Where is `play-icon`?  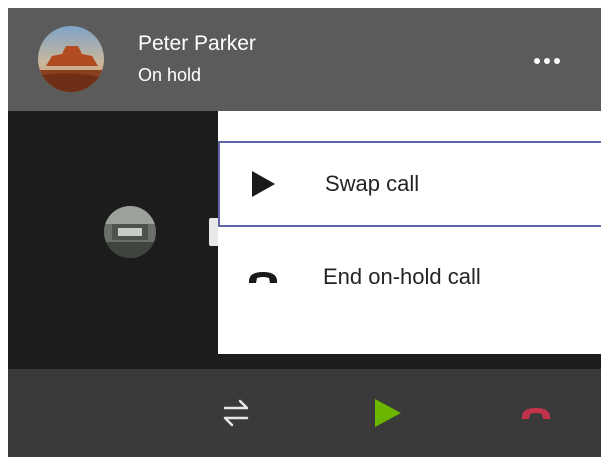 play-icon is located at coordinates (281, 184).